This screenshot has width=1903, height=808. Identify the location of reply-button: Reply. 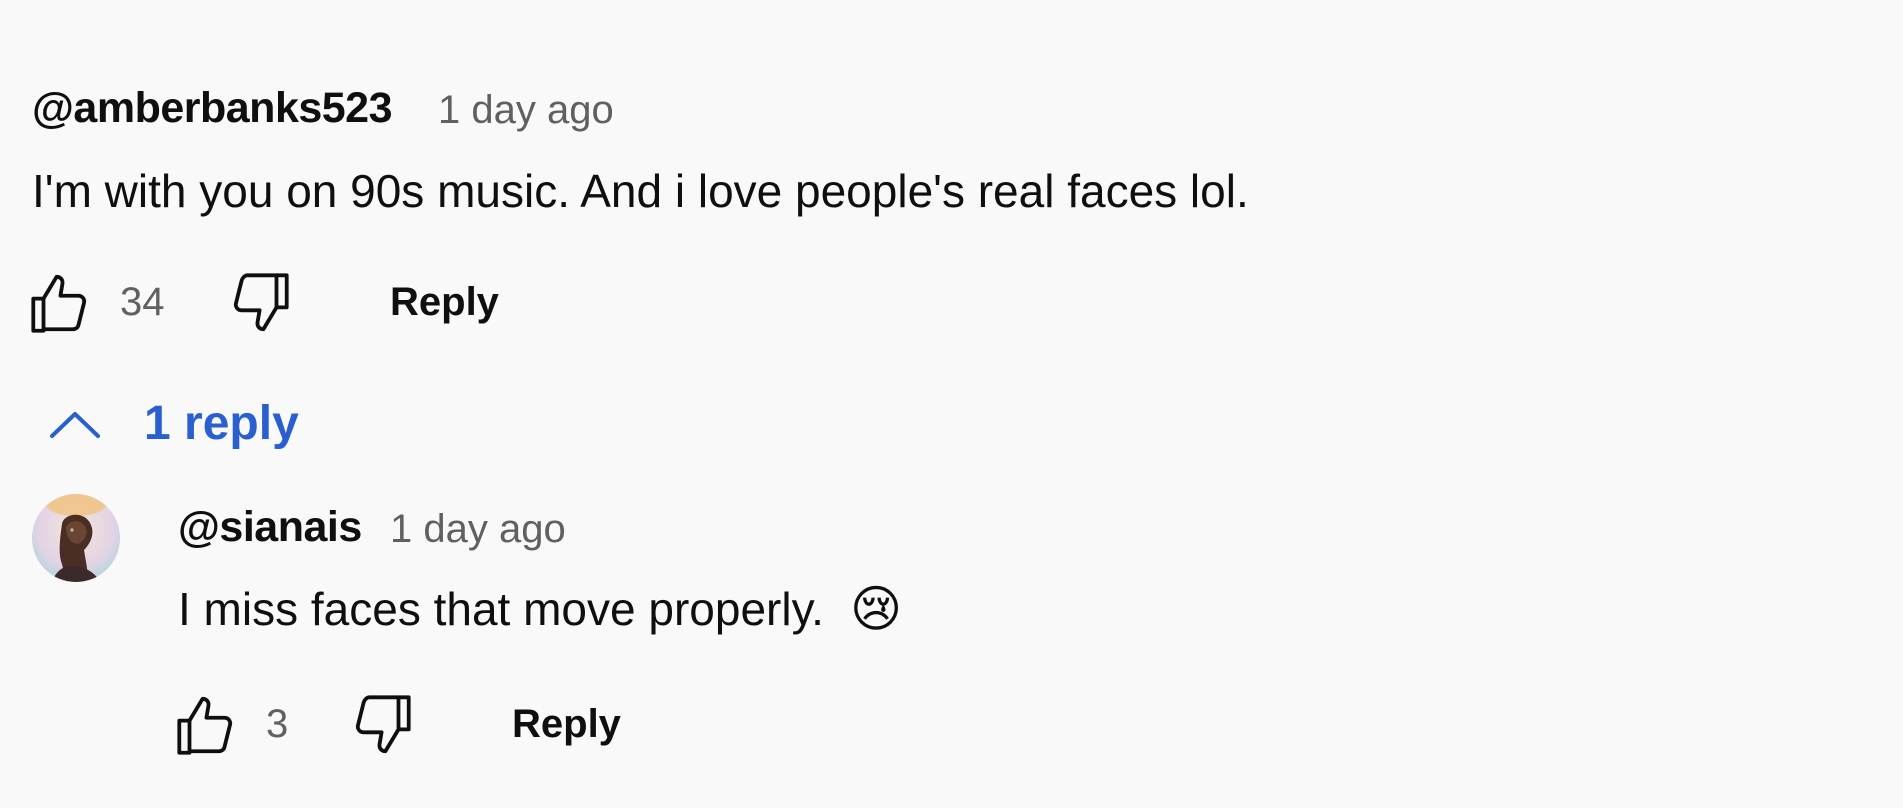
(444, 302).